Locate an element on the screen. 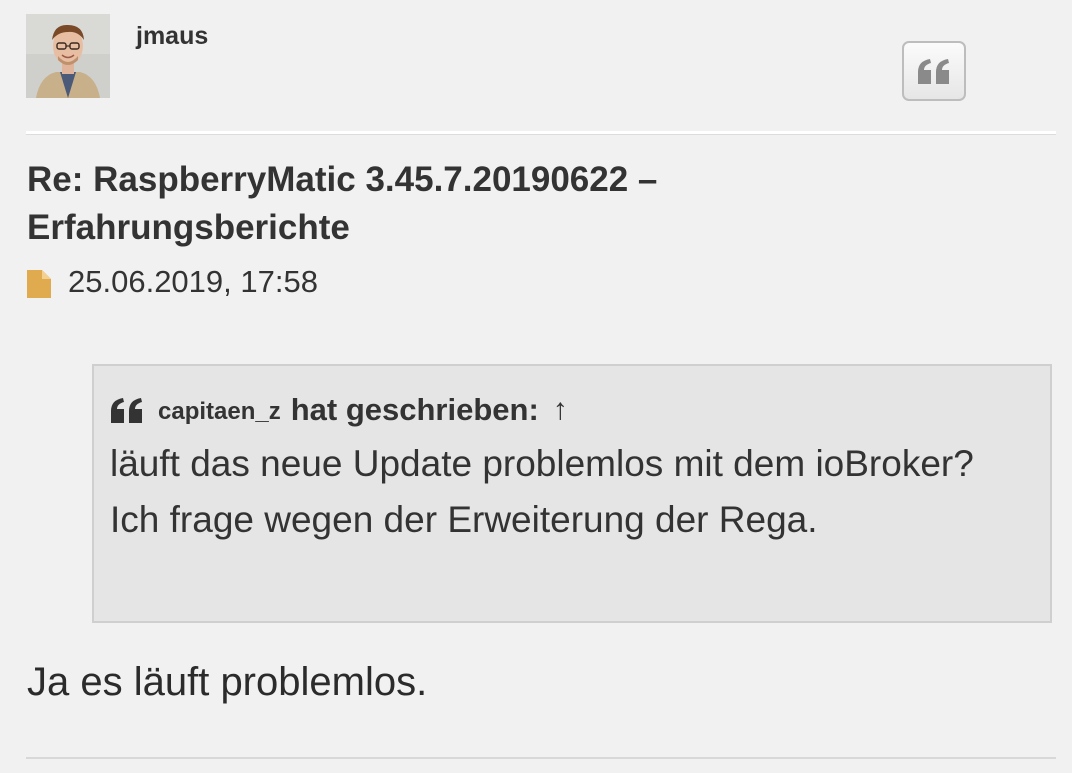 This screenshot has height=773, width=1072. quote-button is located at coordinates (934, 71).